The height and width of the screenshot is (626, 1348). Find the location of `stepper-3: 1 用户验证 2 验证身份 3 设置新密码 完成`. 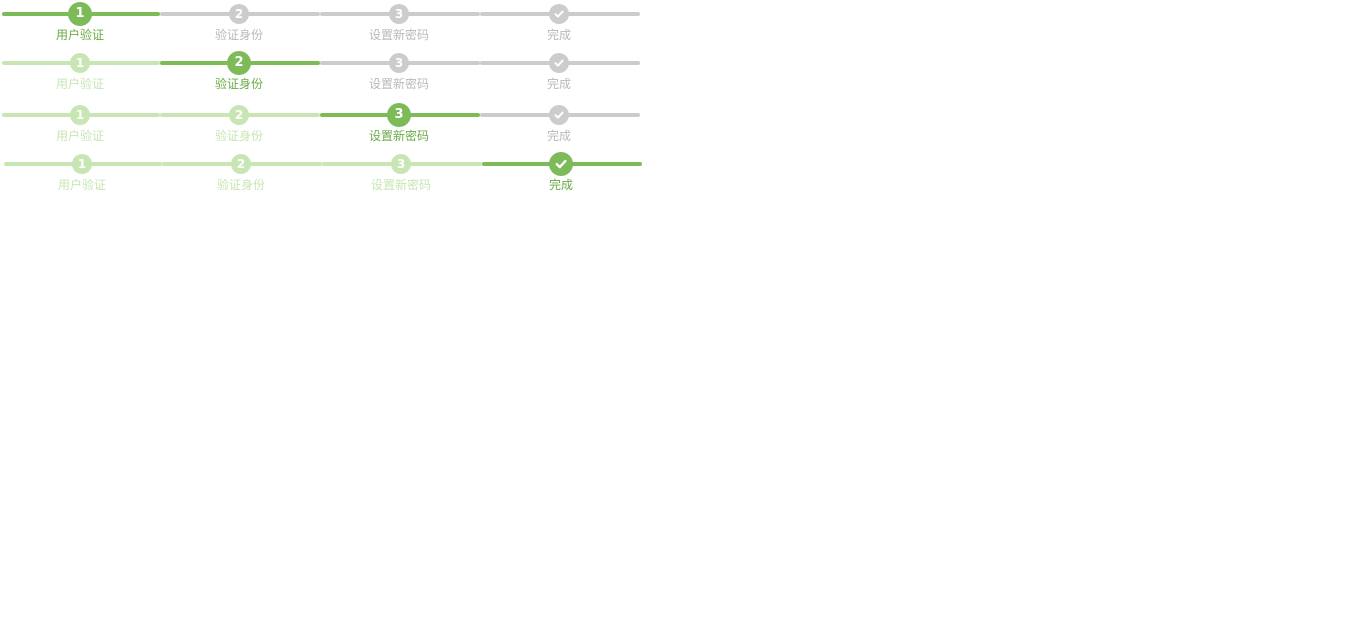

stepper-3: 1 用户验证 2 验证身份 3 设置新密码 完成 is located at coordinates (321, 122).